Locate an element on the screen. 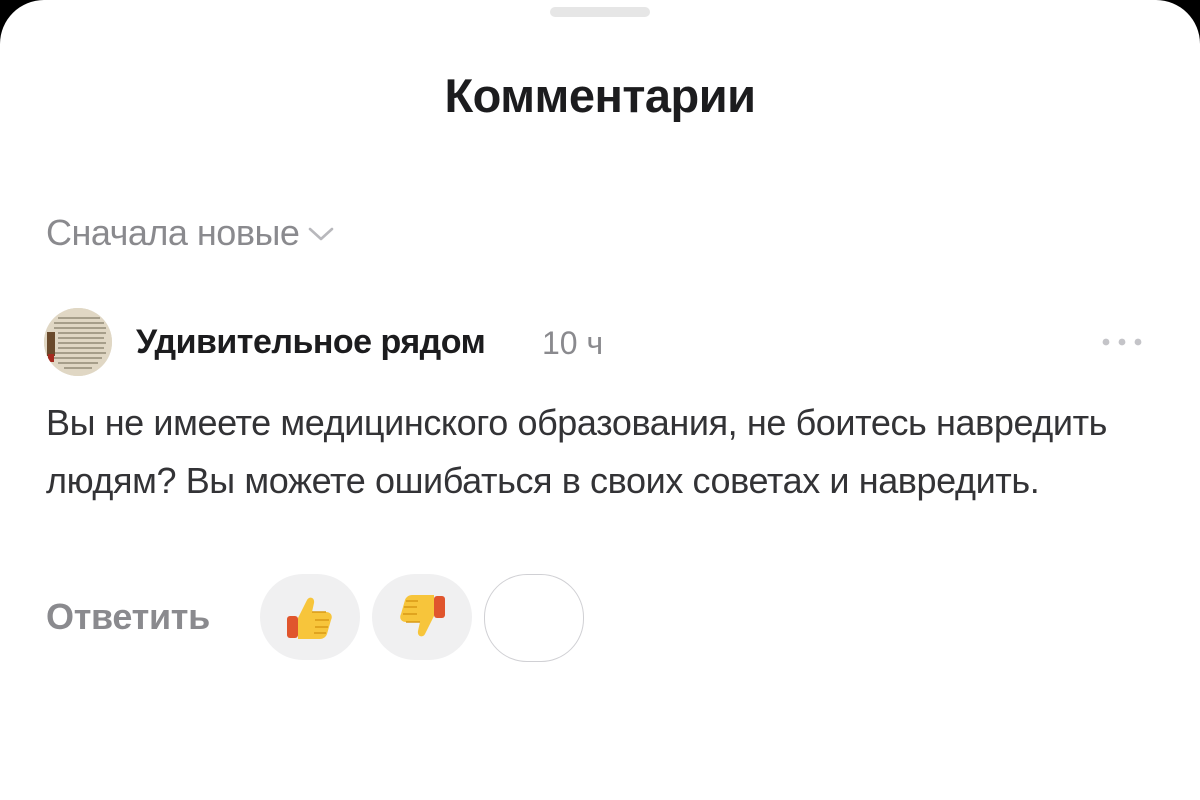  comment-actions: Ответить is located at coordinates (346, 617).